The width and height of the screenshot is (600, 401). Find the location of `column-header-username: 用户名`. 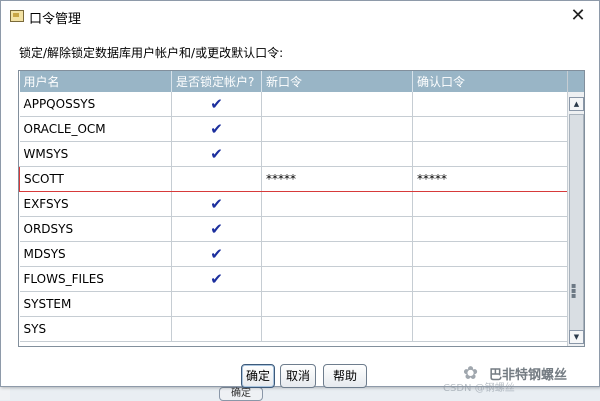

column-header-username: 用户名 is located at coordinates (95, 81).